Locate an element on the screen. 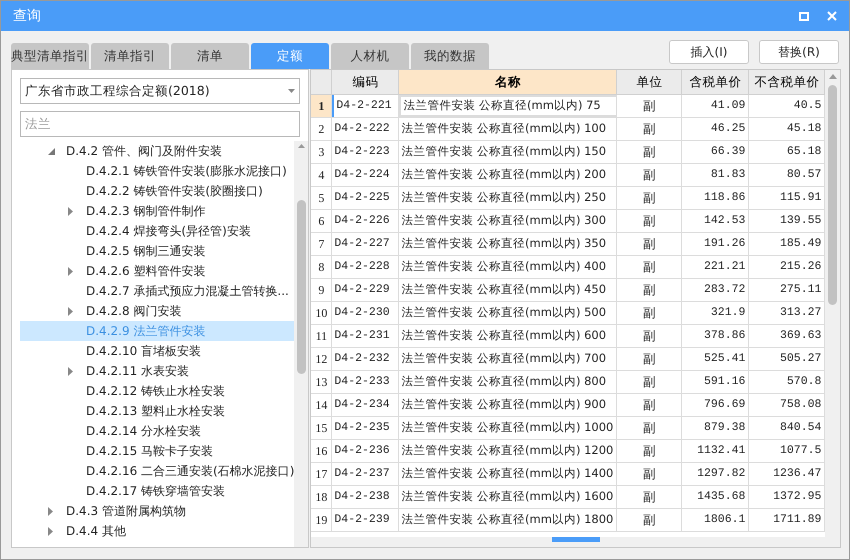 This screenshot has height=560, width=850. tab: 清单 is located at coordinates (210, 56).